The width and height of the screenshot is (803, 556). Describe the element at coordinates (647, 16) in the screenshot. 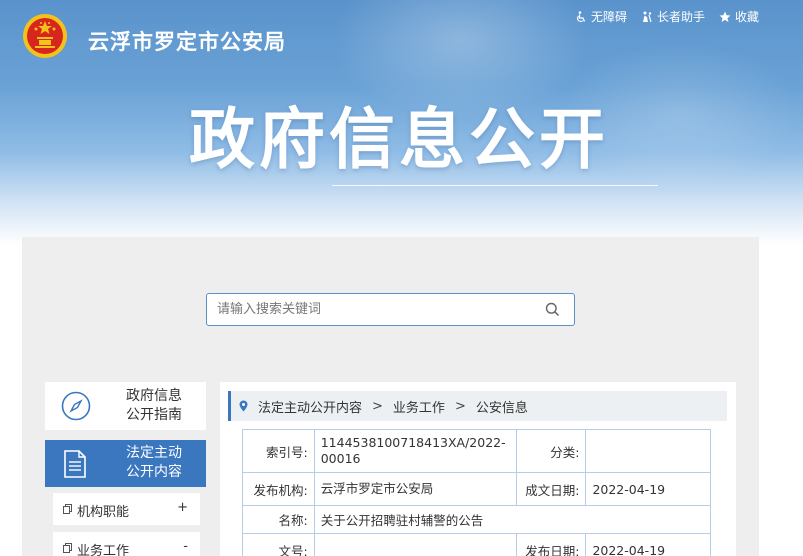

I see `elder-assist-icon` at that location.